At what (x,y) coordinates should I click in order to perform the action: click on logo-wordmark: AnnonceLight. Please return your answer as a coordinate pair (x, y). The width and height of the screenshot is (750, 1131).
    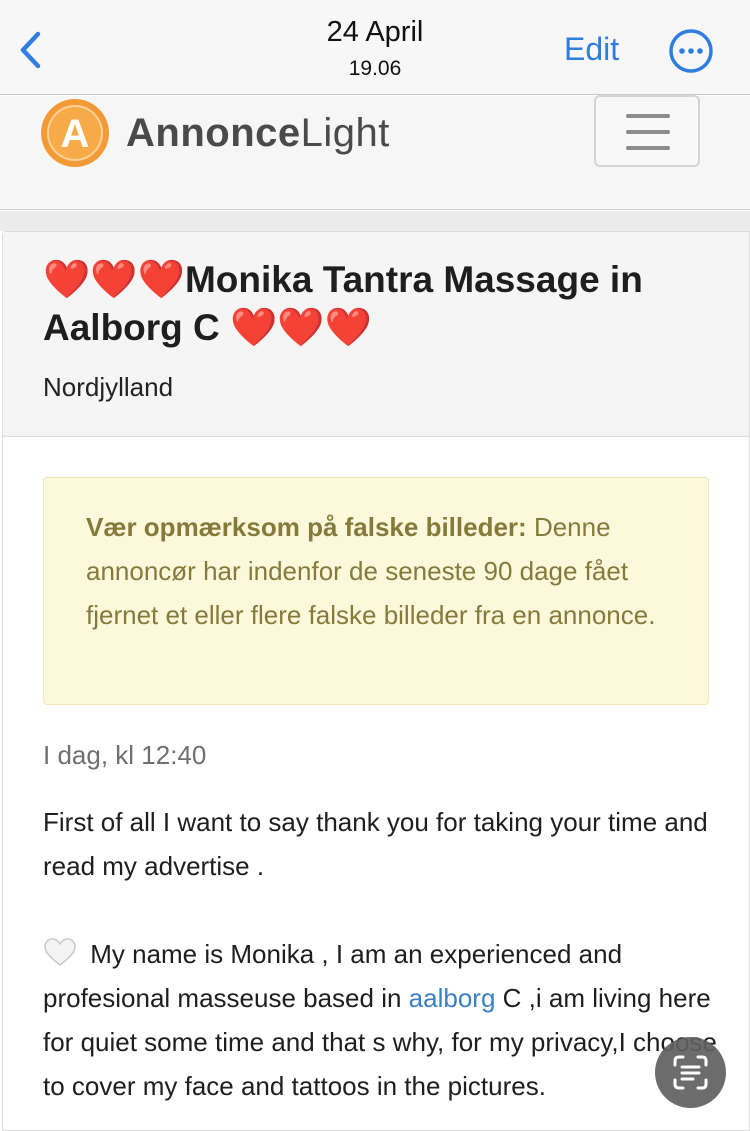
    Looking at the image, I should click on (258, 133).